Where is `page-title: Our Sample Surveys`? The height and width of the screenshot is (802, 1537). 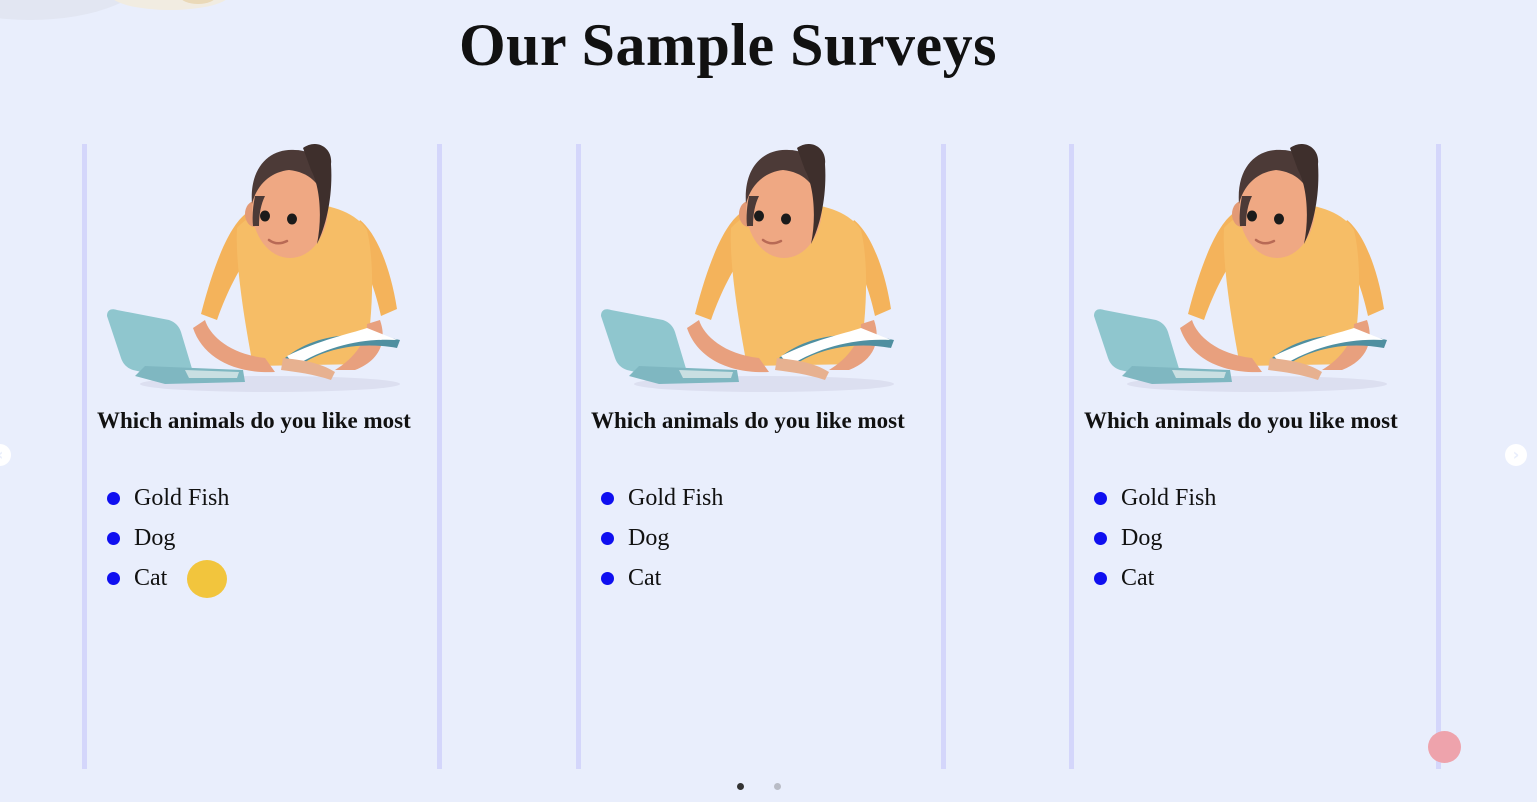 page-title: Our Sample Surveys is located at coordinates (728, 45).